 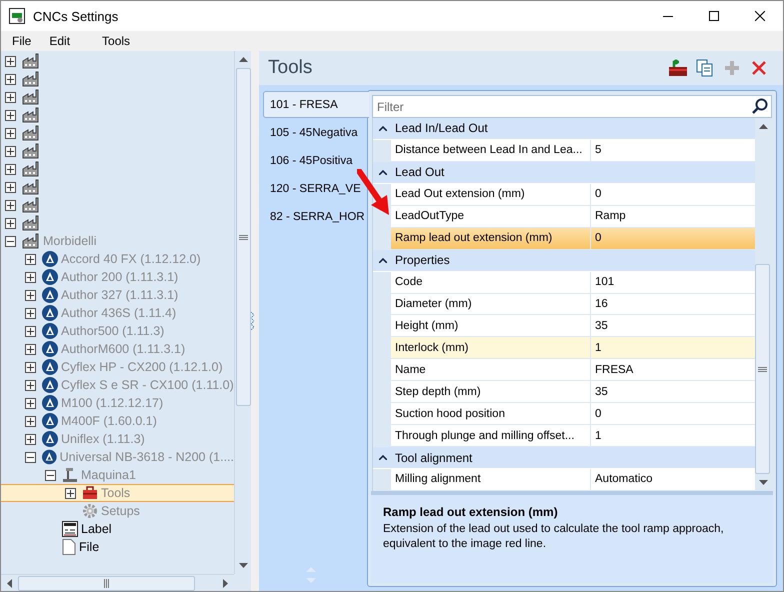 I want to click on window-title: CNCs Settings, so click(x=76, y=16).